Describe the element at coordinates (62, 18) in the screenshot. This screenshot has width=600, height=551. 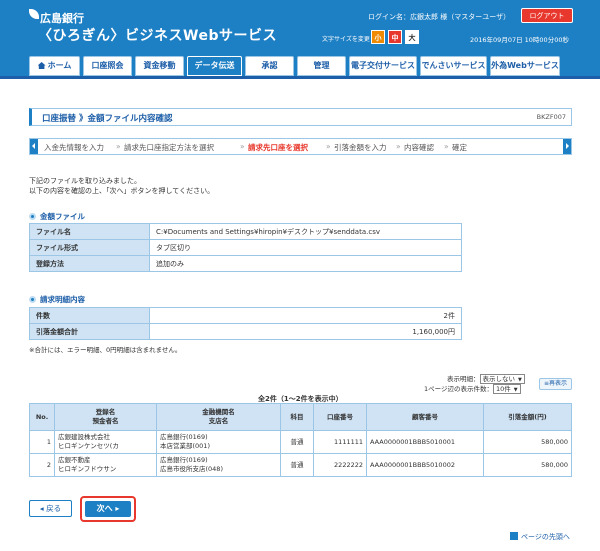
I see `bank-name: 広島銀行` at that location.